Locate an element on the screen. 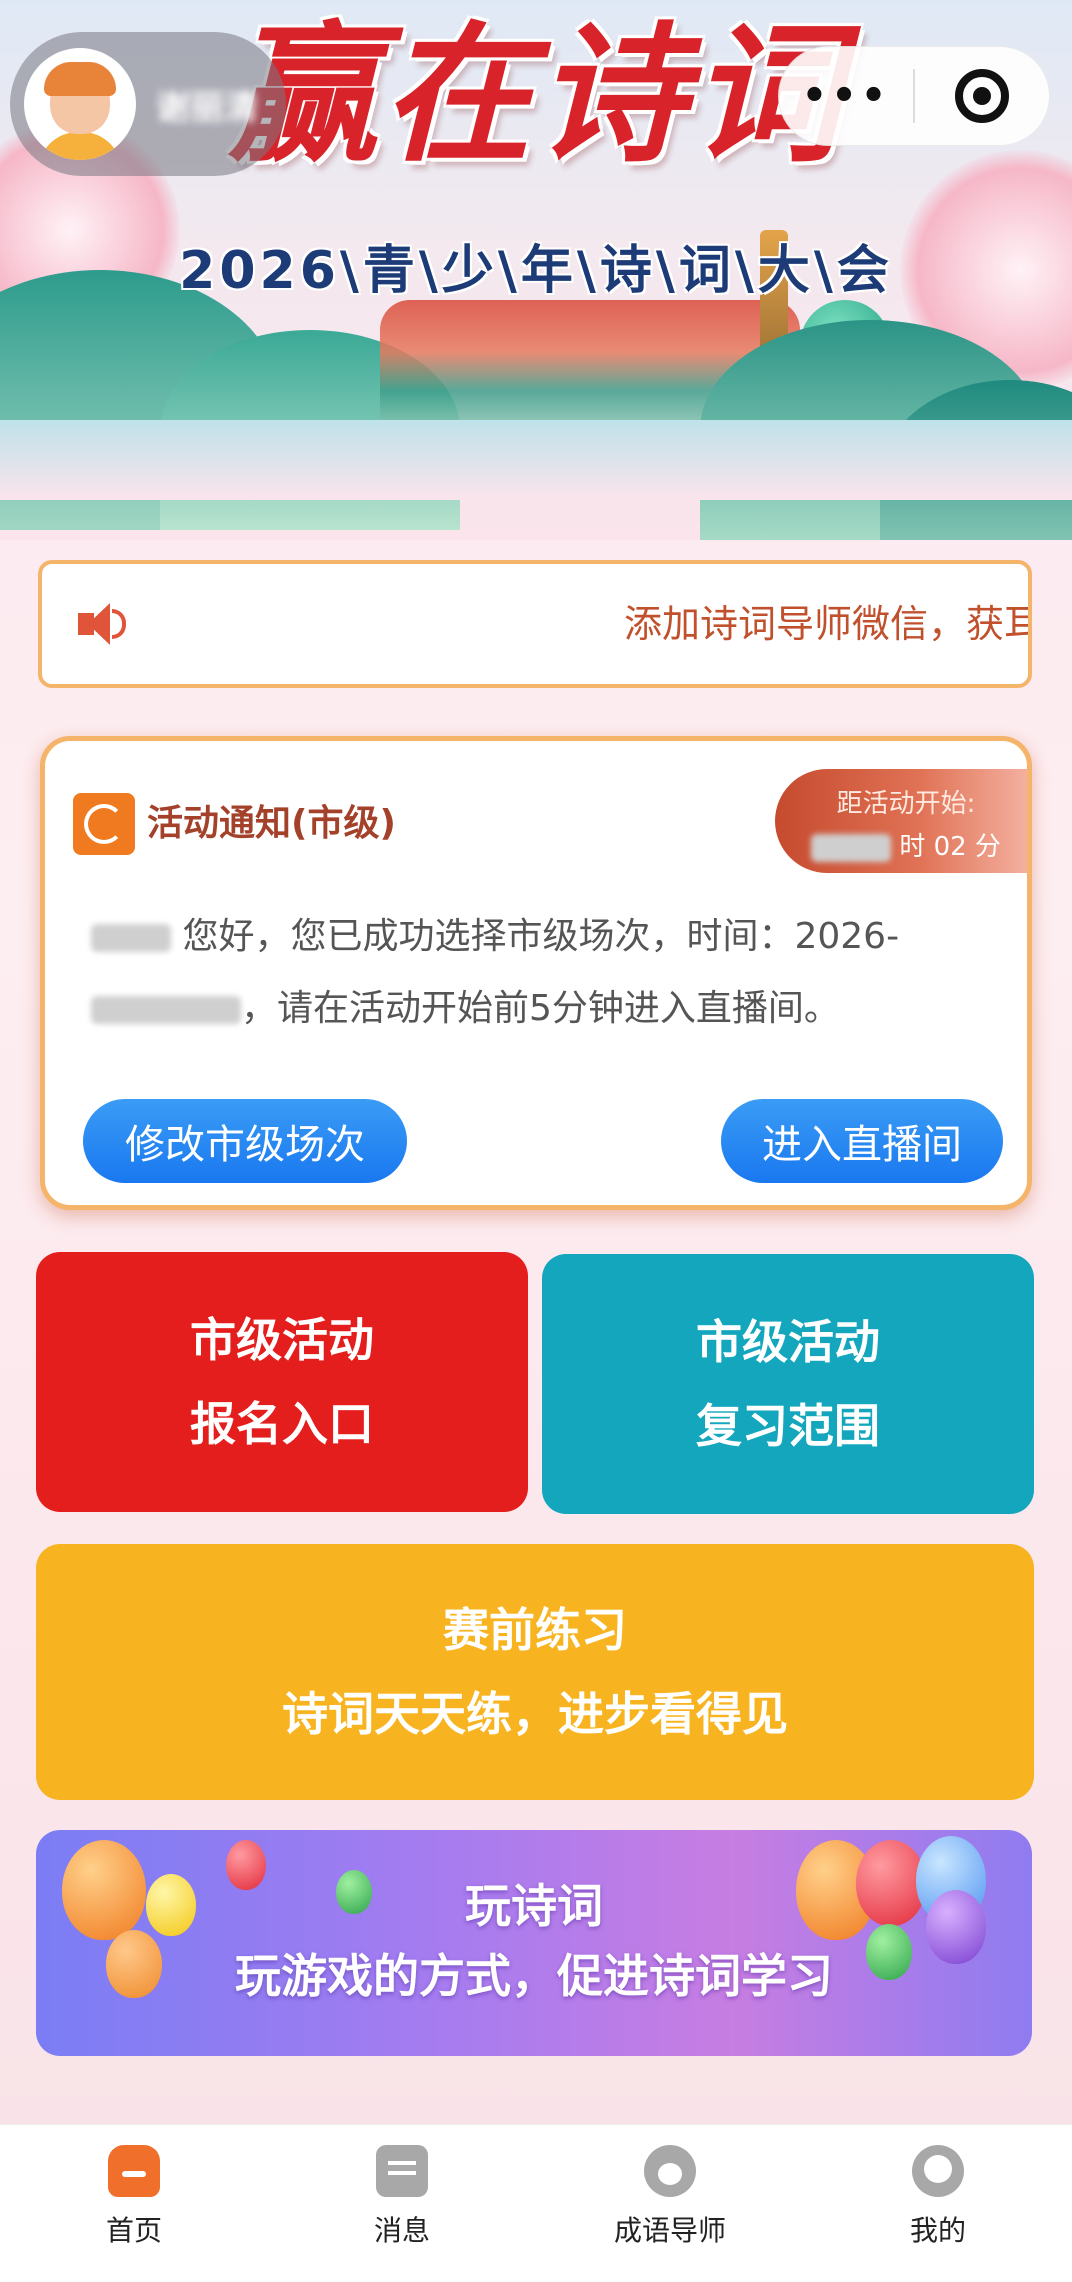  tab-label: 消息 is located at coordinates (401, 2230).